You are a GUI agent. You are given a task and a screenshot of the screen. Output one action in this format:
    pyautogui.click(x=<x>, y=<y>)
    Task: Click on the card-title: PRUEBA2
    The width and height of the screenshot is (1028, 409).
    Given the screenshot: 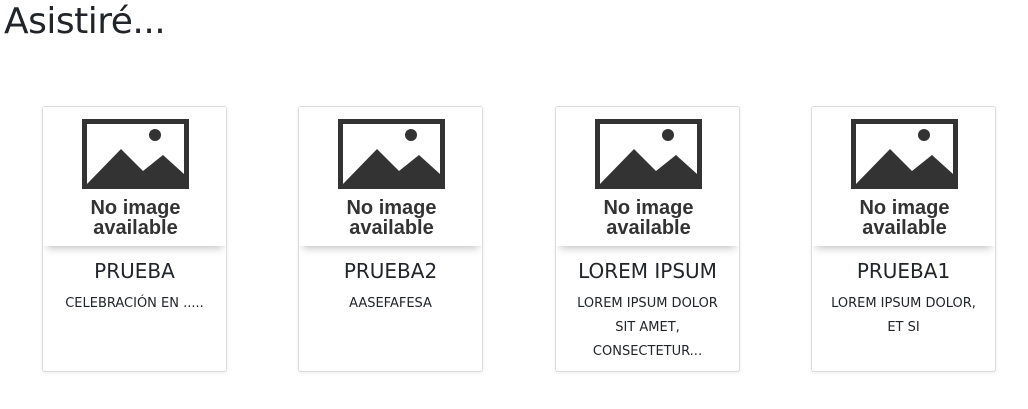 What is the action you would take?
    pyautogui.click(x=390, y=271)
    